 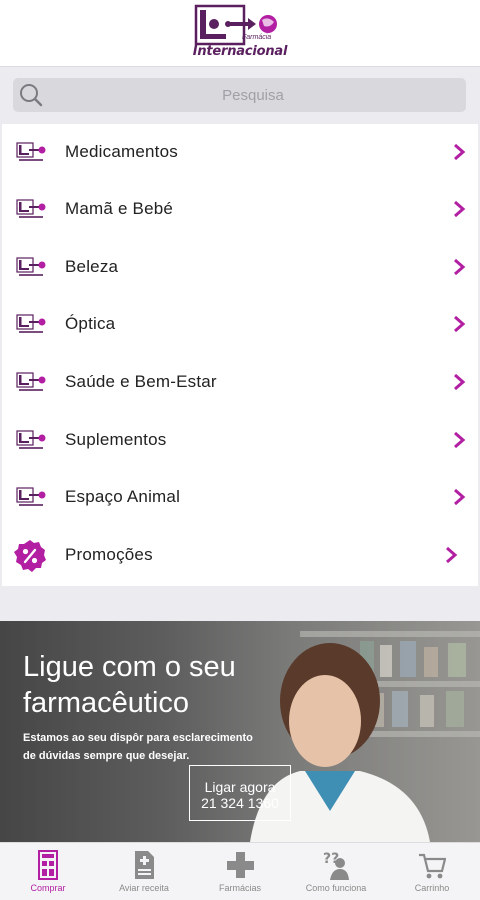 What do you see at coordinates (240, 209) in the screenshot?
I see `category-item-mama-bebe: Mamã e Bebé` at bounding box center [240, 209].